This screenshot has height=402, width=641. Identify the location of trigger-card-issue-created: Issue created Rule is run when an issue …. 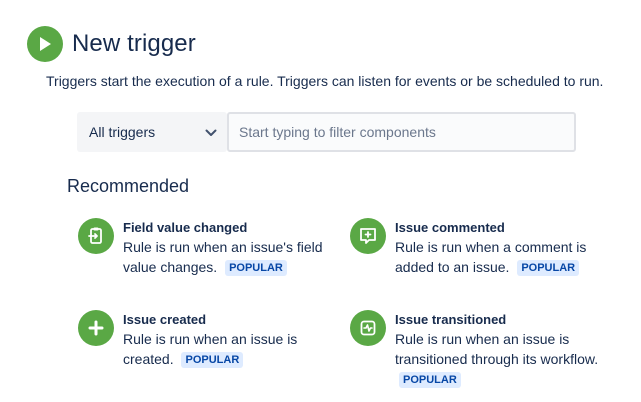
(205, 339).